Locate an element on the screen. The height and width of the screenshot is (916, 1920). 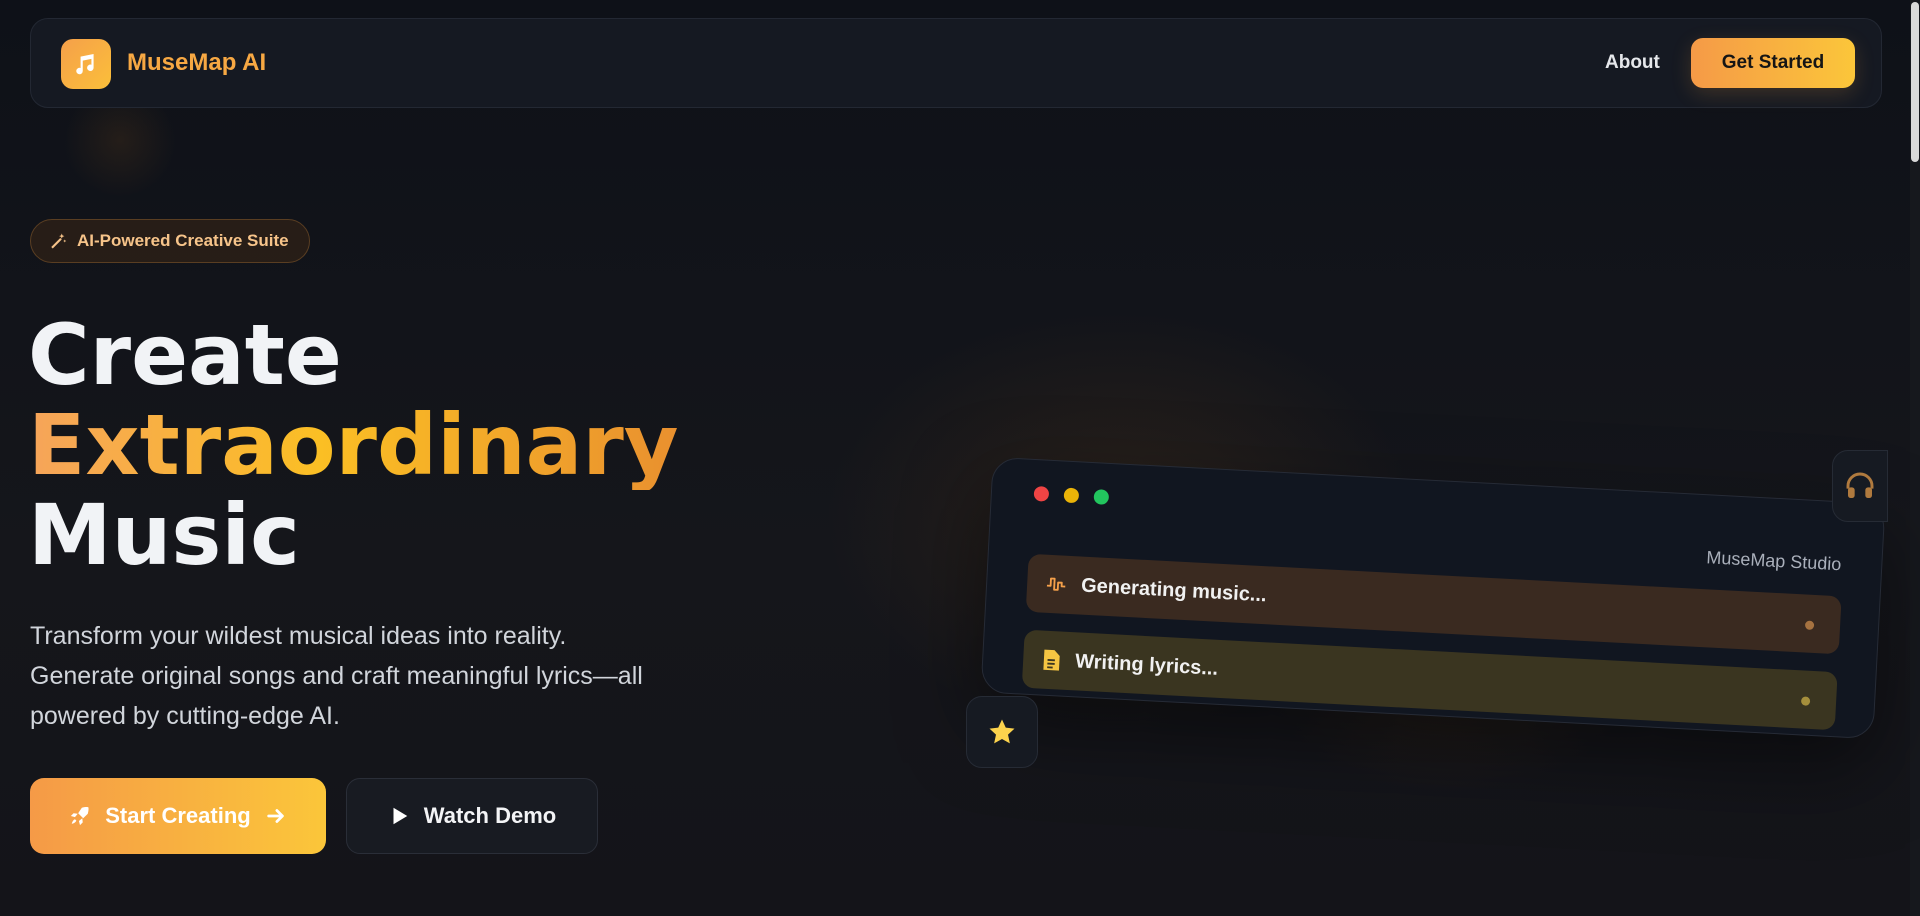
start-creating-button: Start Creating is located at coordinates (178, 816).